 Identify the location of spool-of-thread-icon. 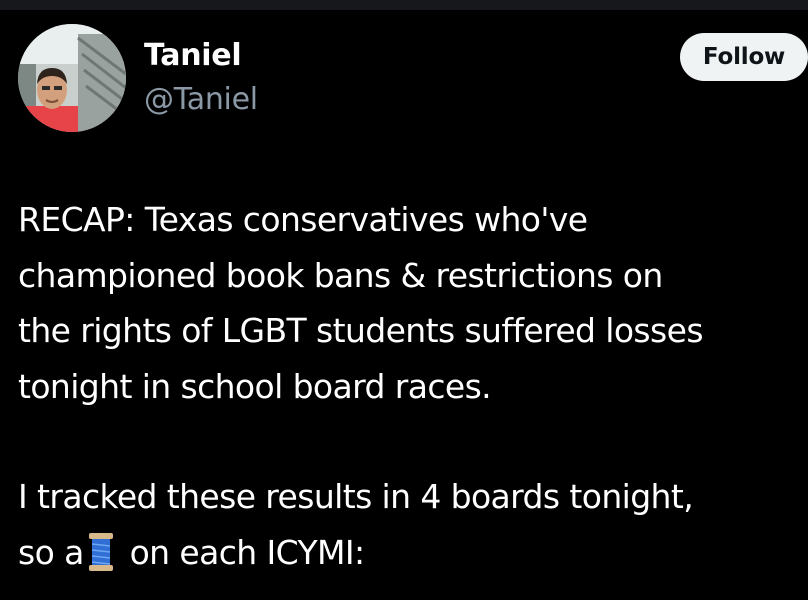
(101, 552).